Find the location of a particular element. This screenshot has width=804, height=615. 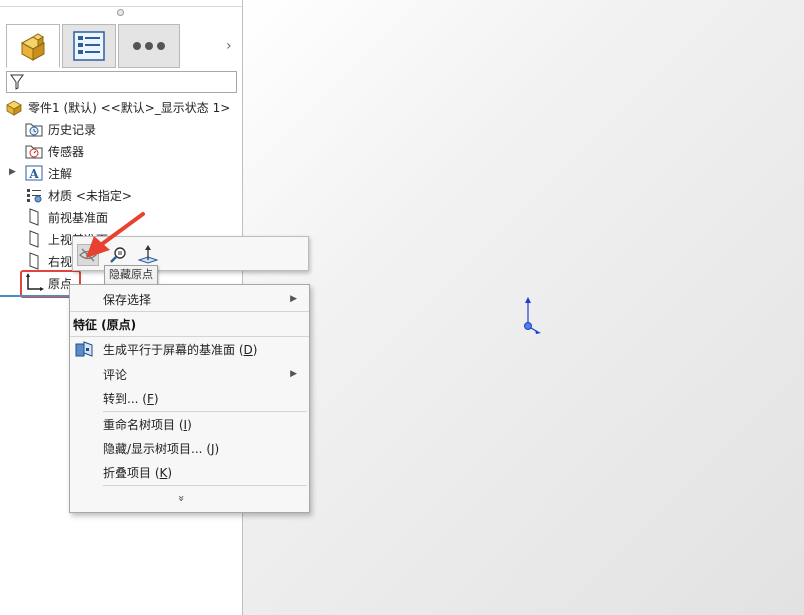

feature-manager-tabs: › is located at coordinates (123, 47).